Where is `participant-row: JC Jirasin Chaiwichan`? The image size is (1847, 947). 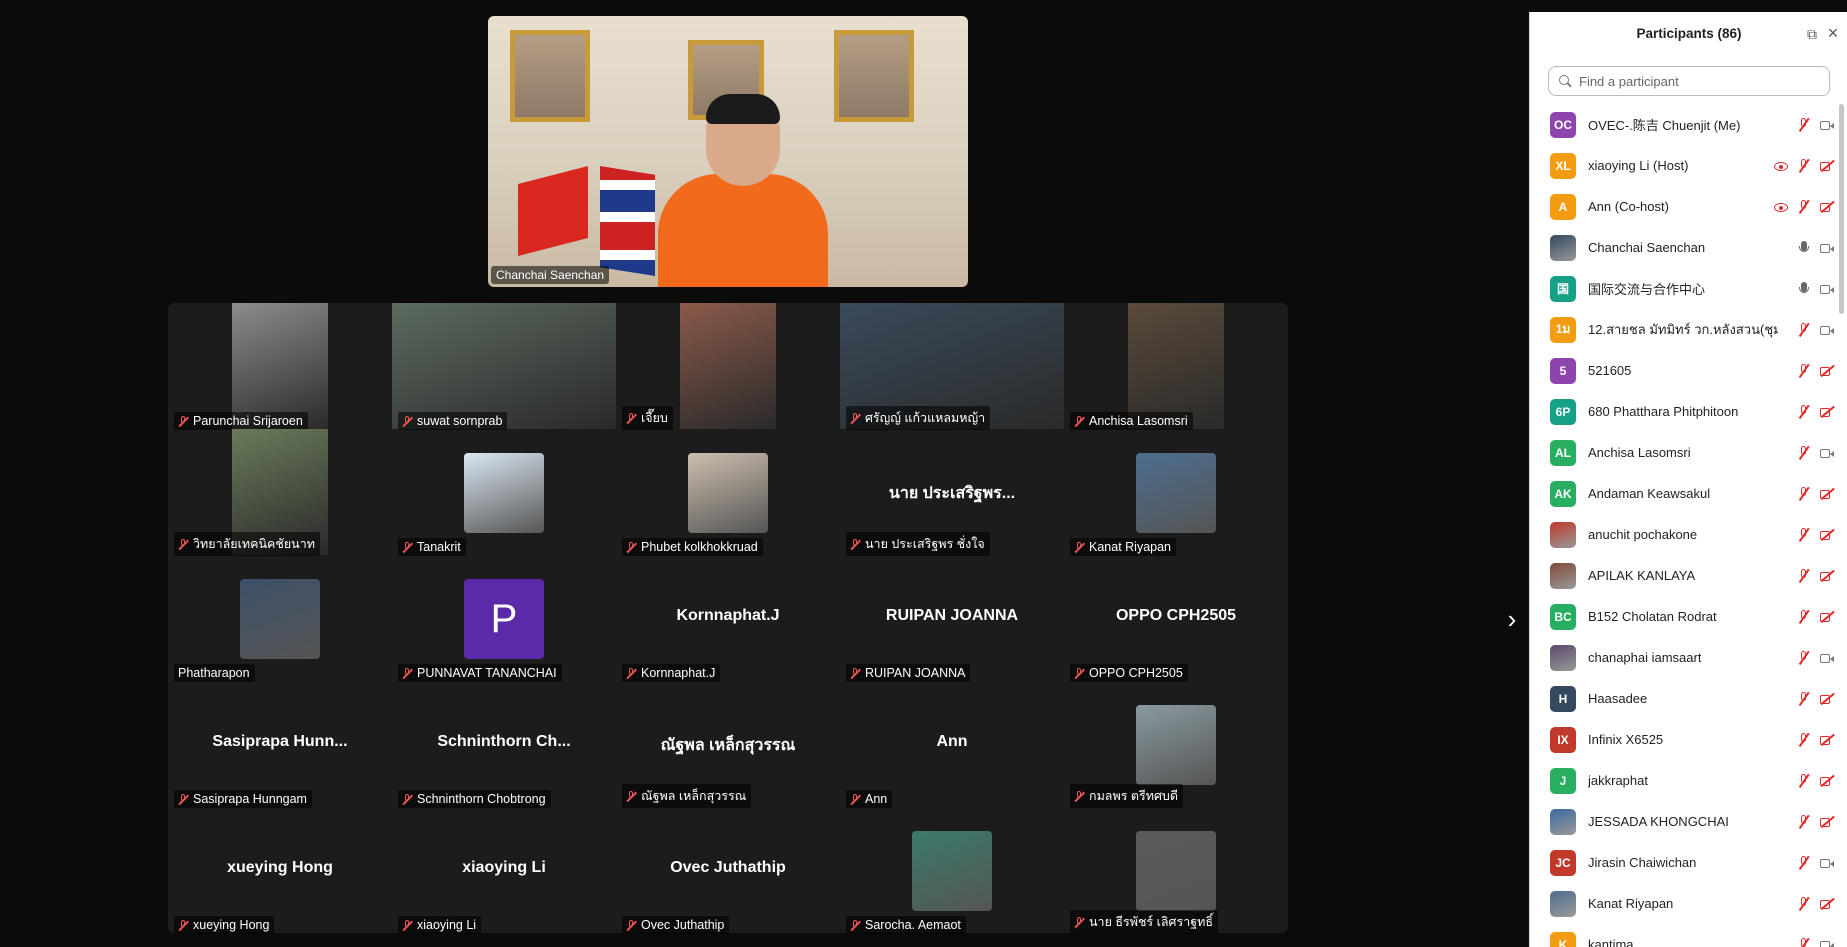 participant-row: JC Jirasin Chaiwichan is located at coordinates (1684, 862).